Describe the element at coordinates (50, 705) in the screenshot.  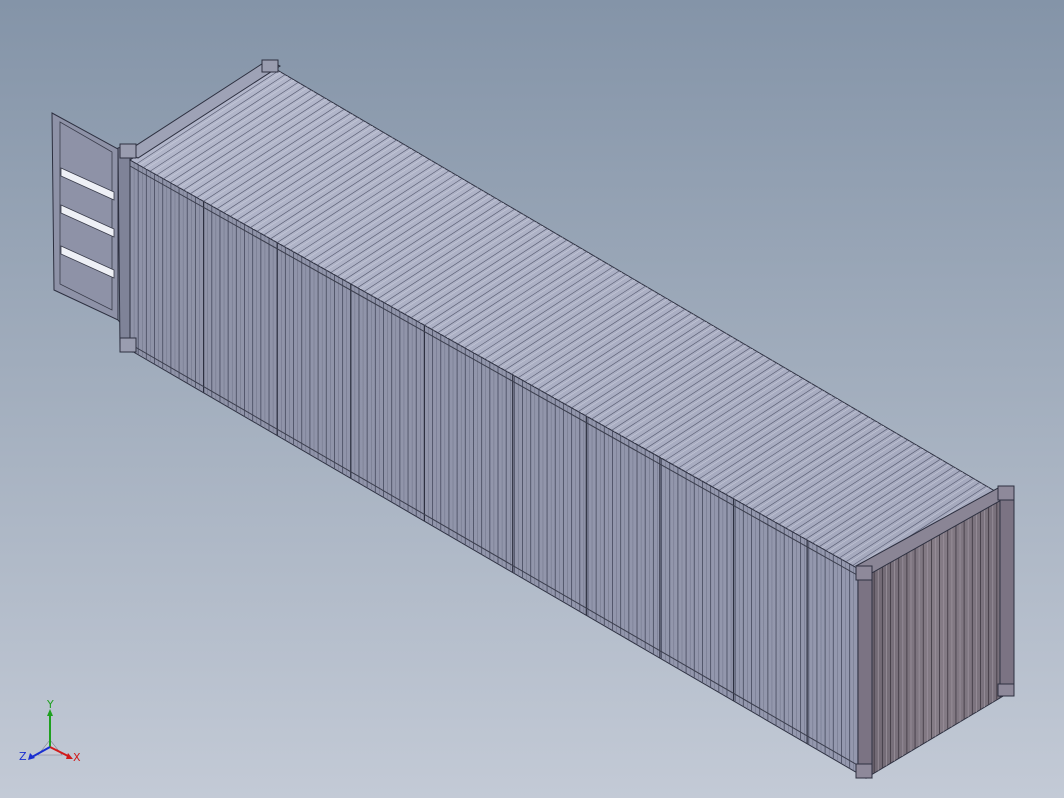
I see `y-axis-label: Y` at that location.